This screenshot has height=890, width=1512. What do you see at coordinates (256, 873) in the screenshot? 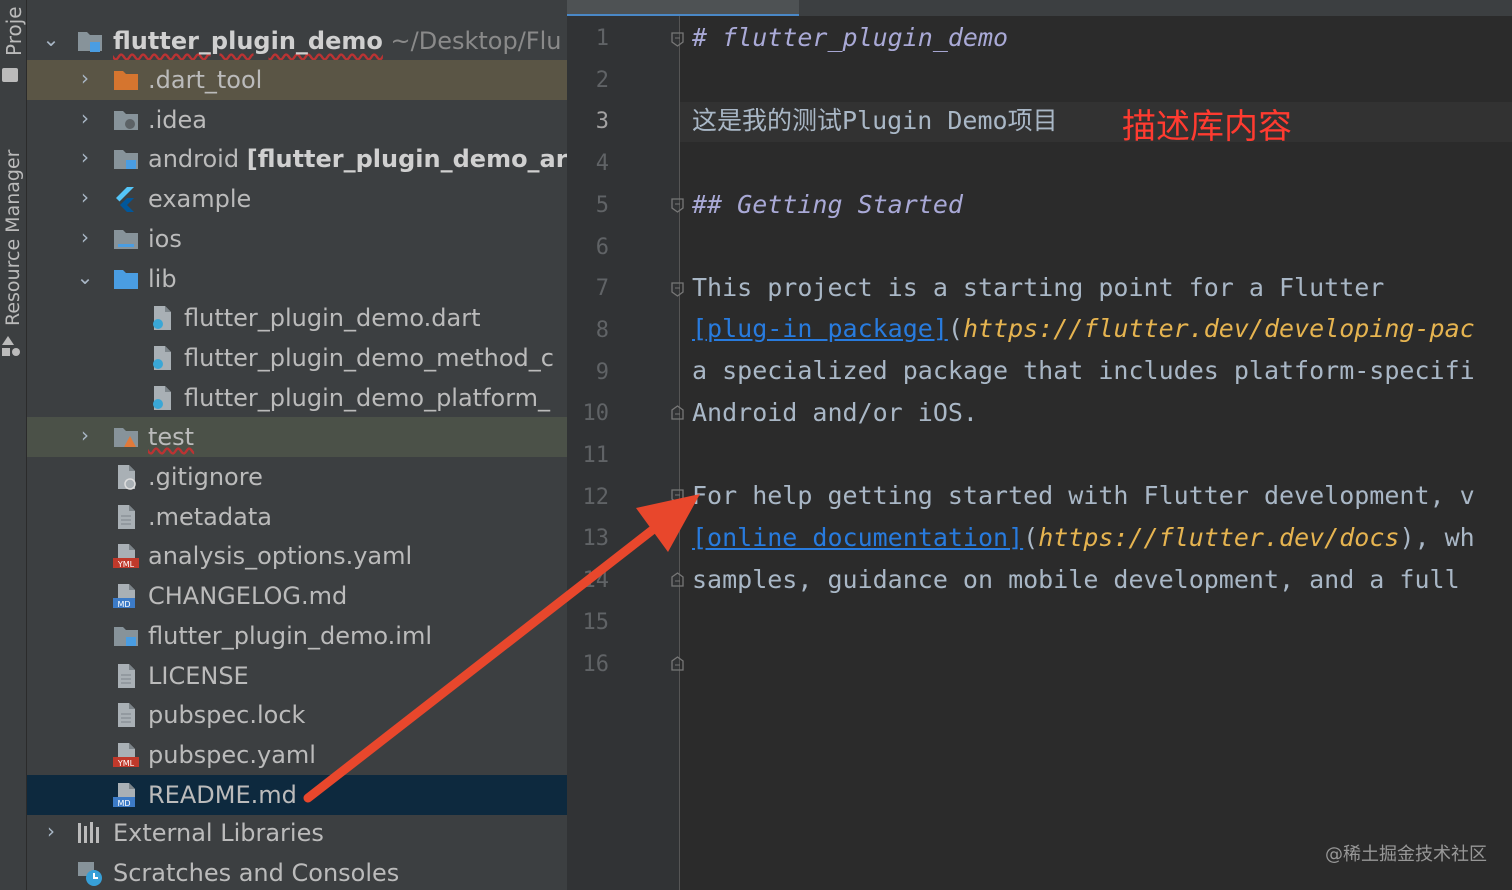
I see `tree-label: Scratches and Consoles` at bounding box center [256, 873].